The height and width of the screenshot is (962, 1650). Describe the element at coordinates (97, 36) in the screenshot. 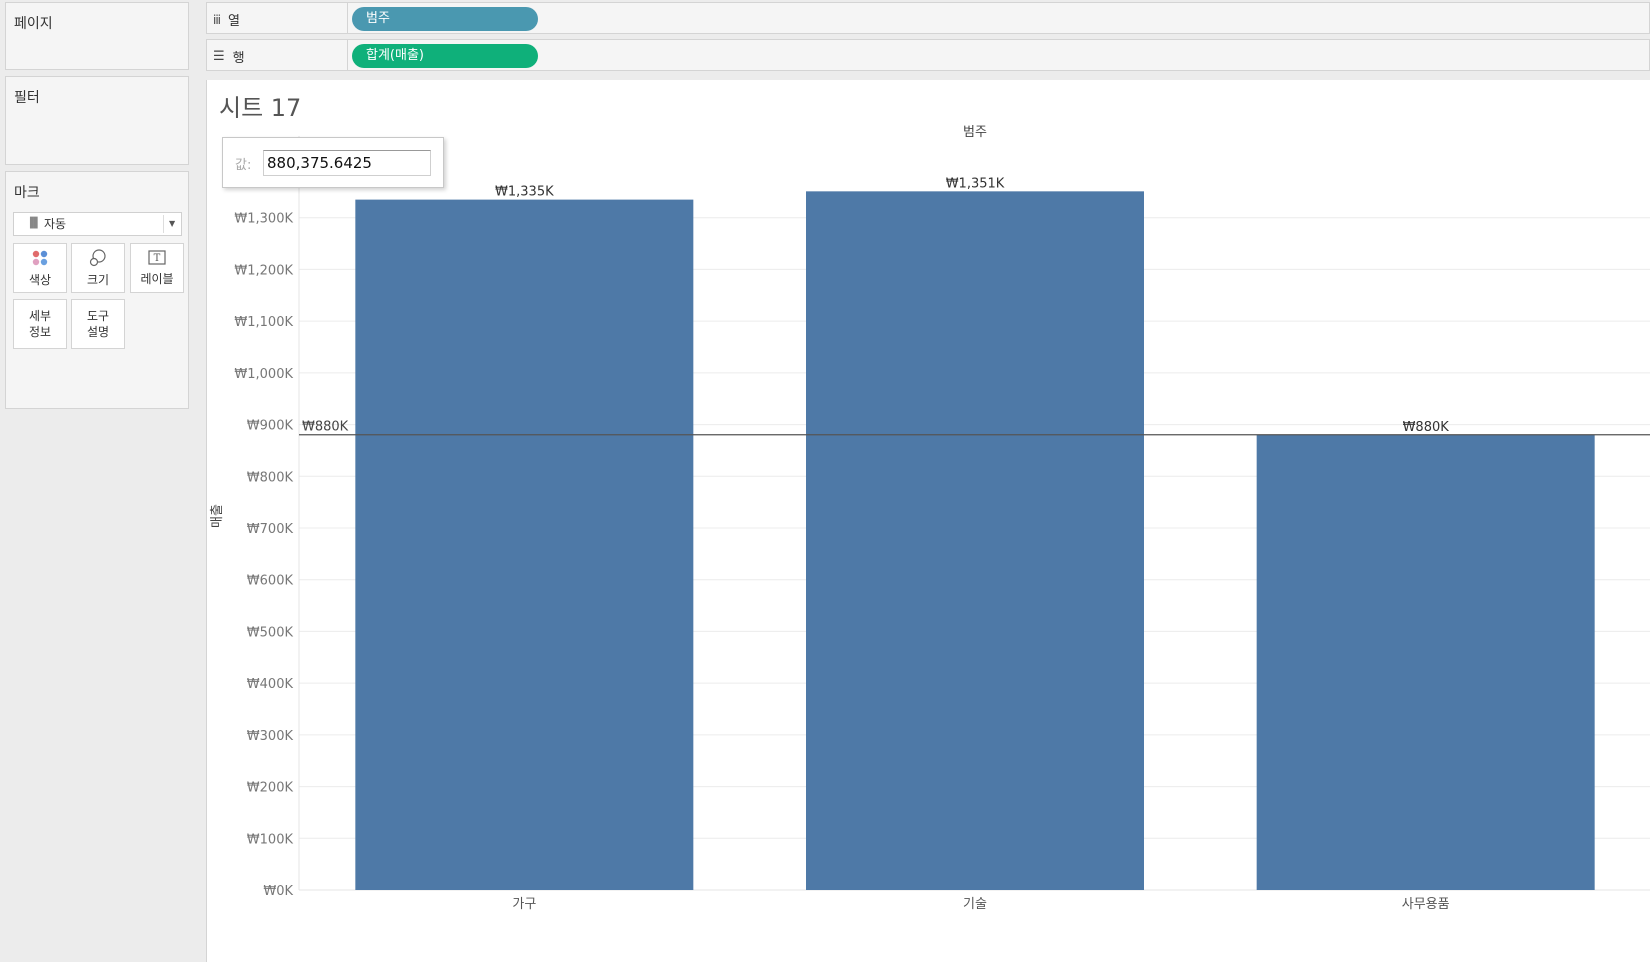

I see `pages-card: 페이지` at that location.